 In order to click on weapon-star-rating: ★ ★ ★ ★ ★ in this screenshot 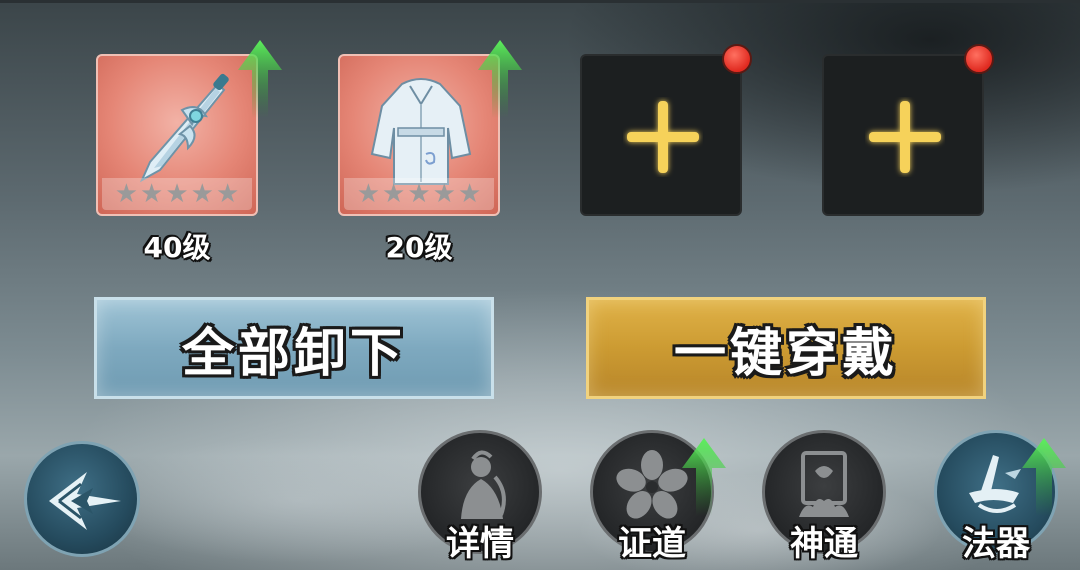, I will do `click(177, 194)`.